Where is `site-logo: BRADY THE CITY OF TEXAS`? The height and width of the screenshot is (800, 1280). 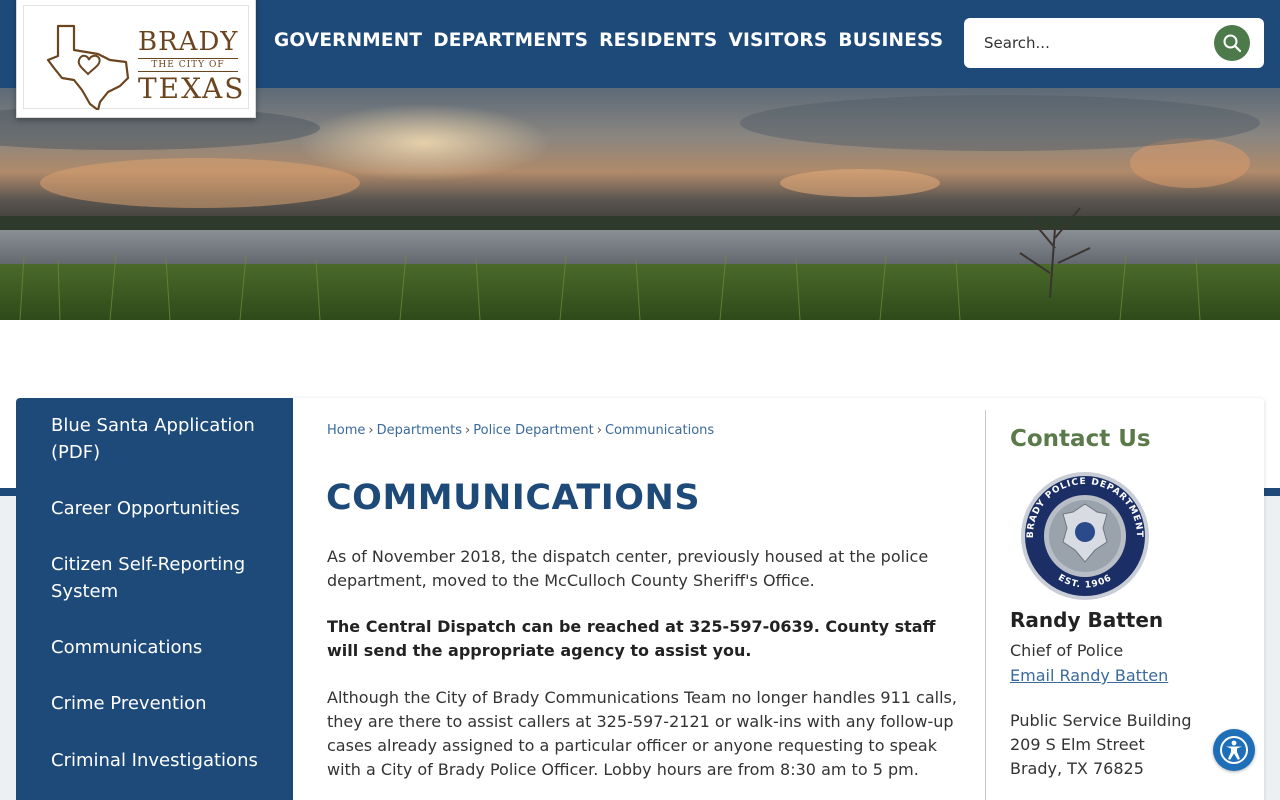 site-logo: BRADY THE CITY OF TEXAS is located at coordinates (136, 59).